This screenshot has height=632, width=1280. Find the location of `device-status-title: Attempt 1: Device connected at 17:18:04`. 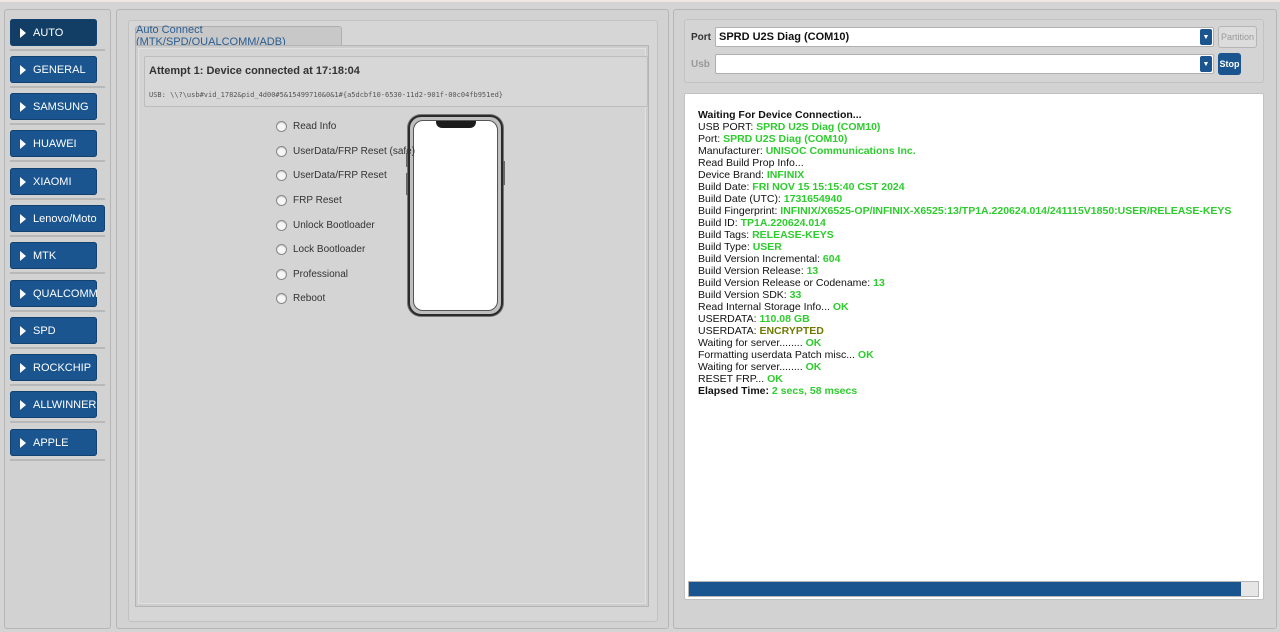

device-status-title: Attempt 1: Device connected at 17:18:04 is located at coordinates (254, 71).